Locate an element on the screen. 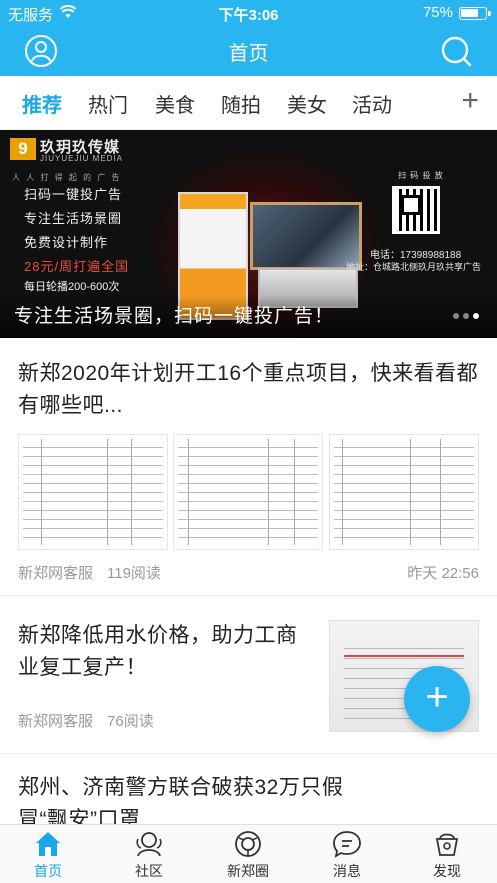  banner-feature: 28元/周打遍全国 is located at coordinates (77, 266).